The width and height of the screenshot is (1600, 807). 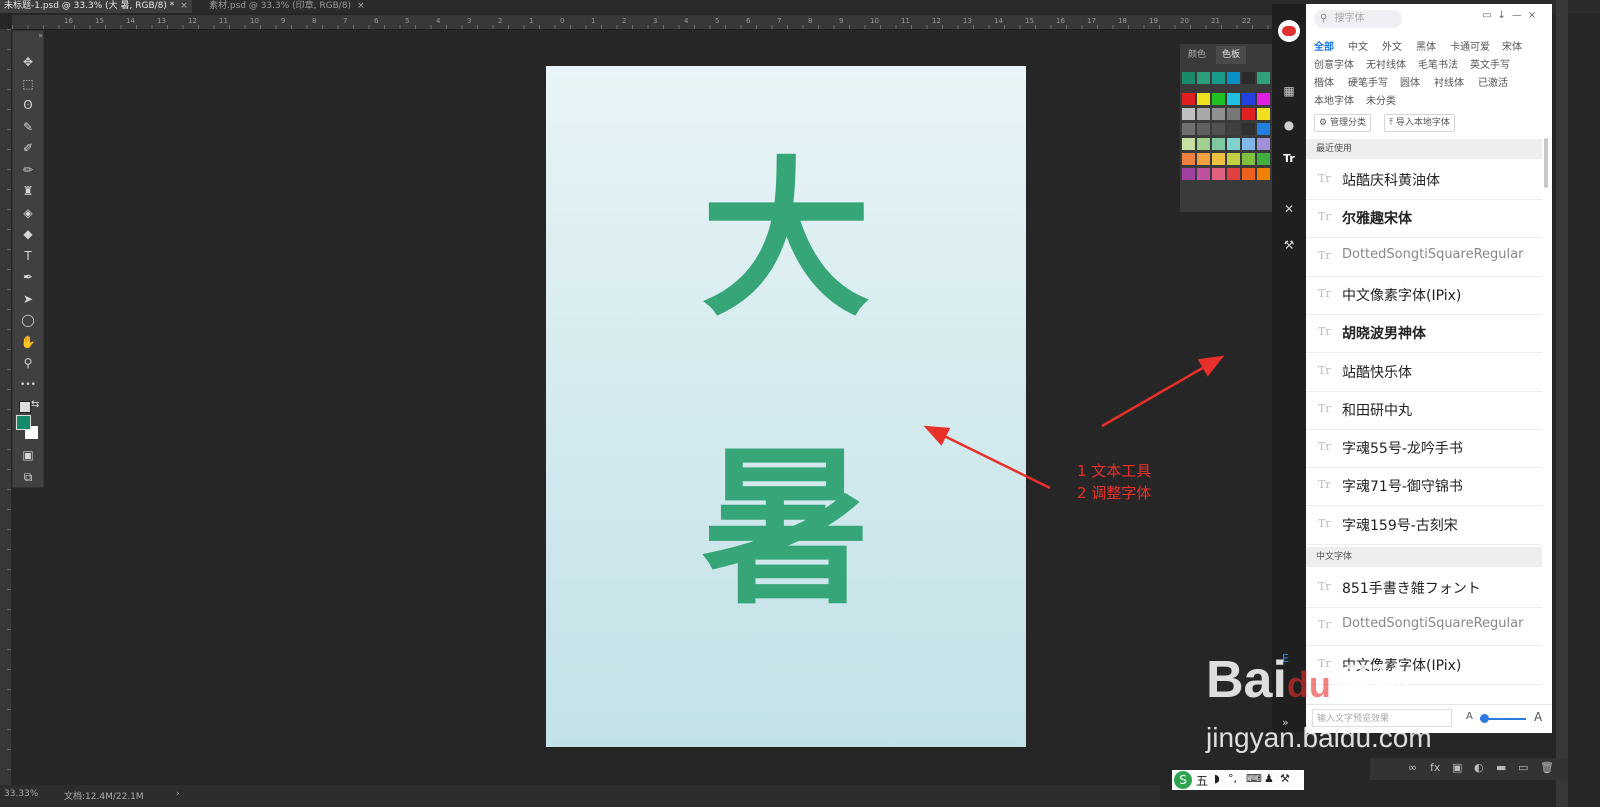 I want to click on font-list-item: Tr 站酷庆科黄油体, so click(x=1424, y=180).